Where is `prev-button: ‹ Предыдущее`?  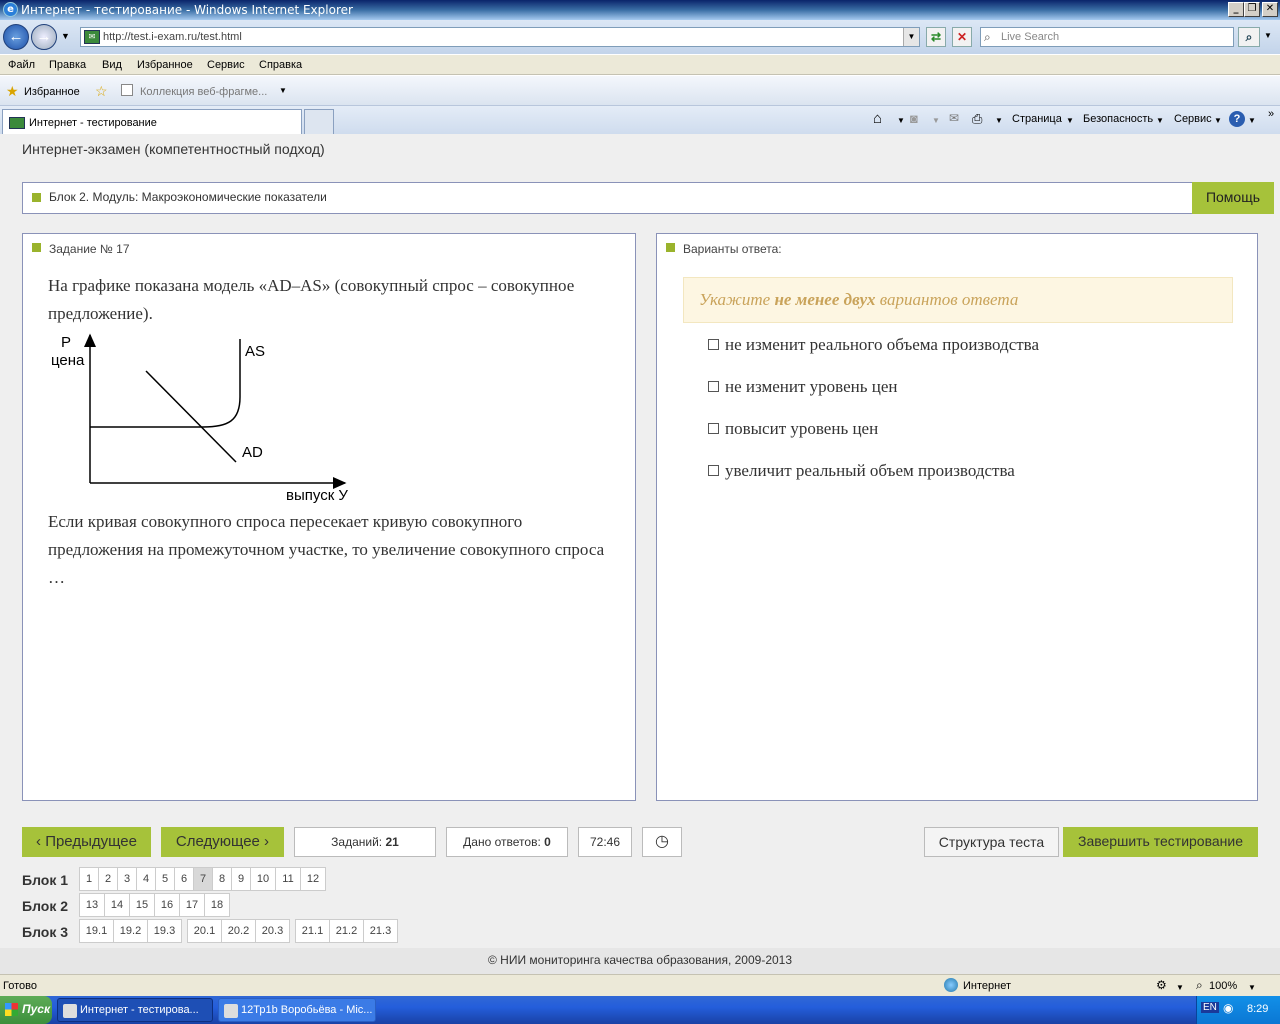 prev-button: ‹ Предыдущее is located at coordinates (86, 842).